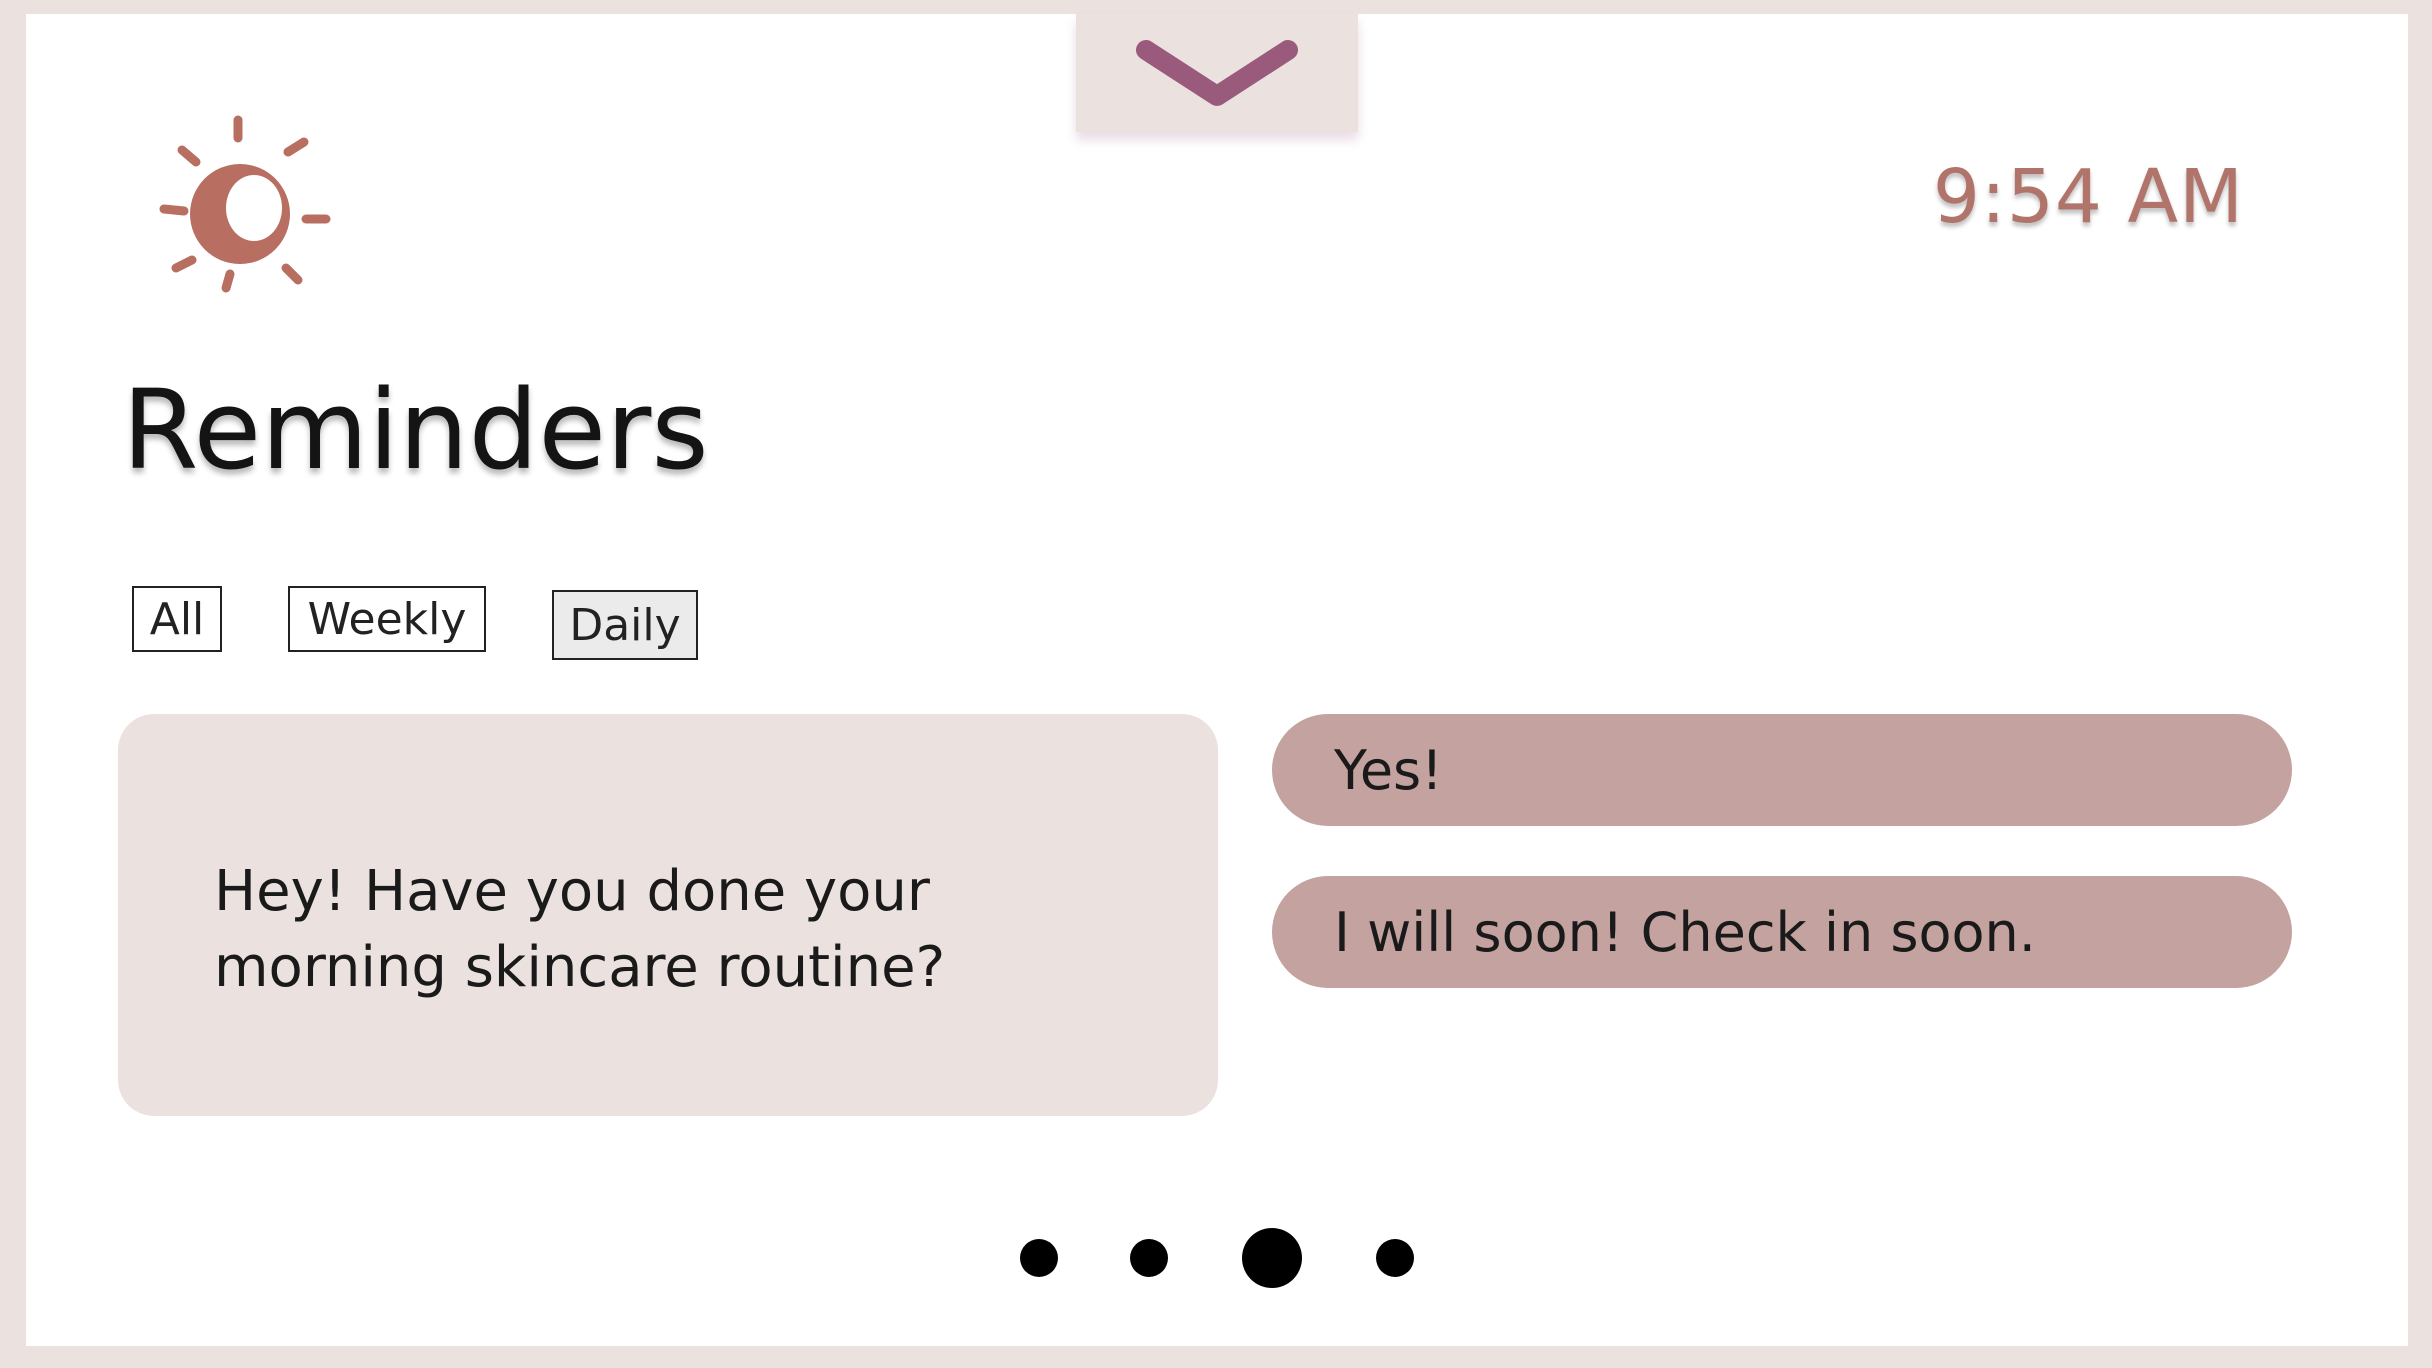  What do you see at coordinates (1217, 1257) in the screenshot?
I see `page-indicator` at bounding box center [1217, 1257].